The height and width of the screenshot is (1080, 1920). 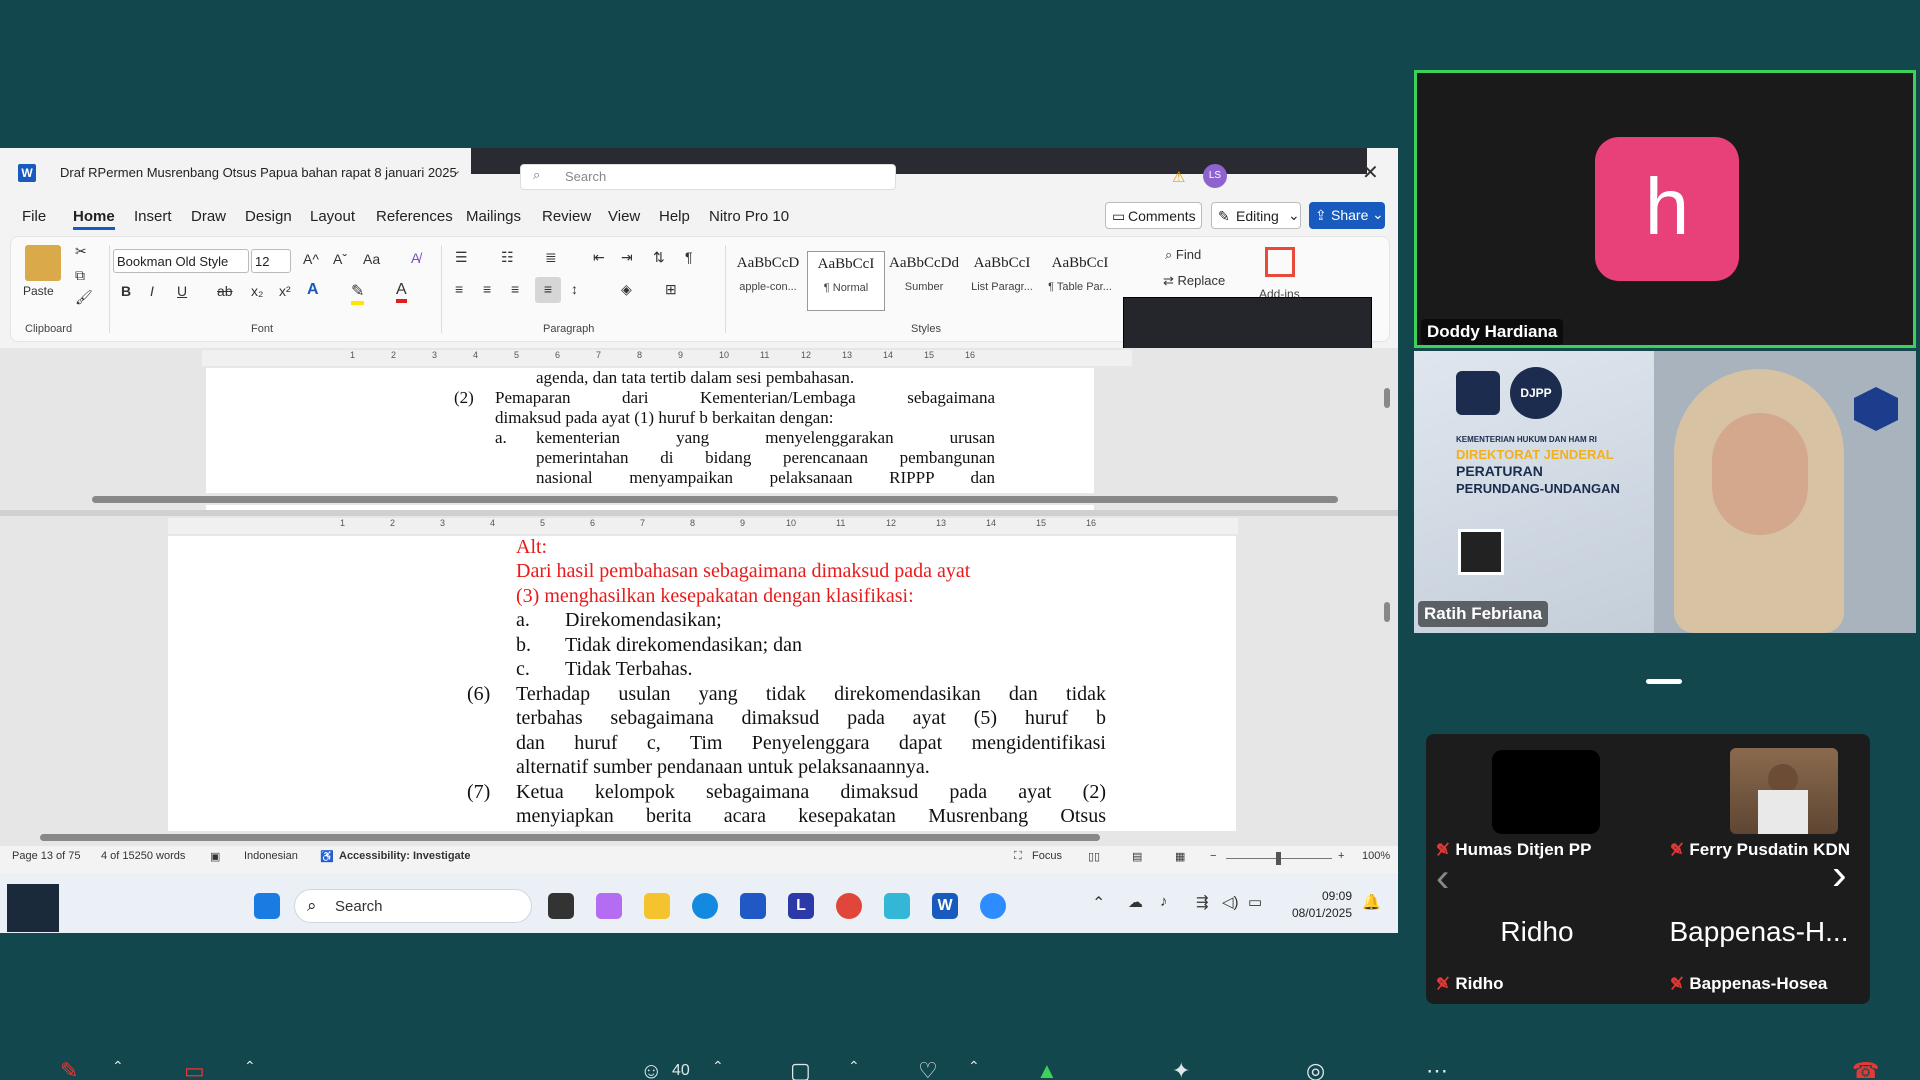 I want to click on style-sumber: AaBbCcDd Sumber, so click(x=924, y=281).